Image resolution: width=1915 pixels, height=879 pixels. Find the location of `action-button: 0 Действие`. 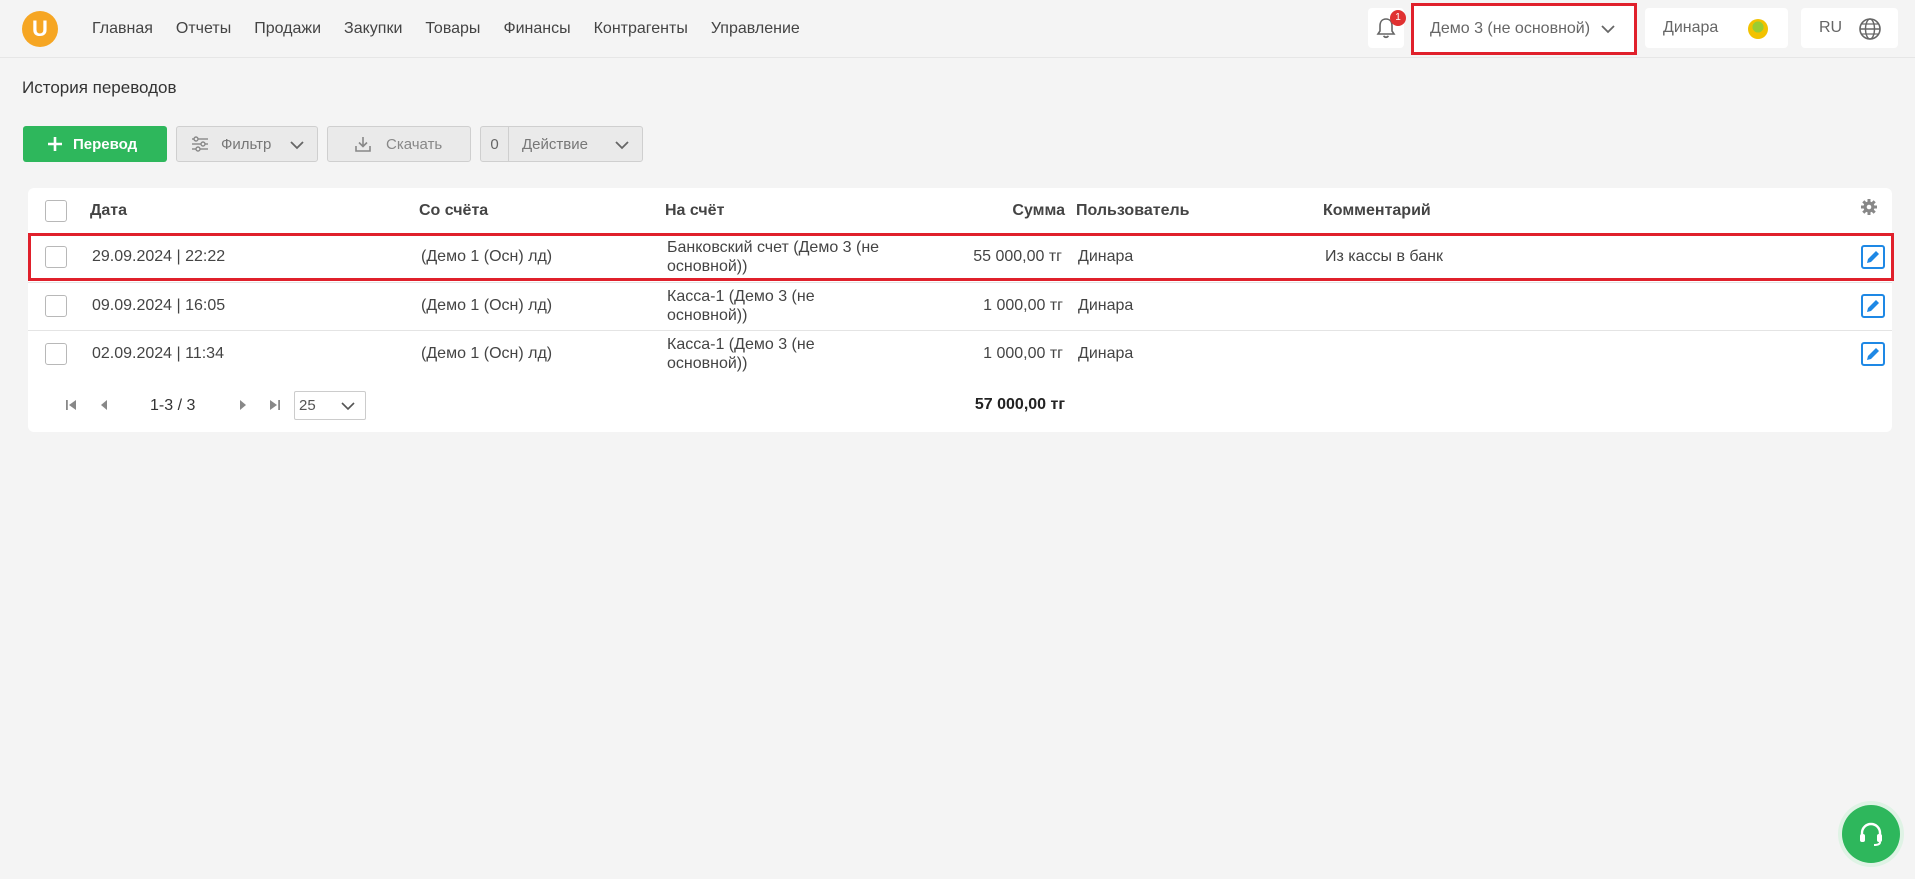

action-button: 0 Действие is located at coordinates (561, 144).